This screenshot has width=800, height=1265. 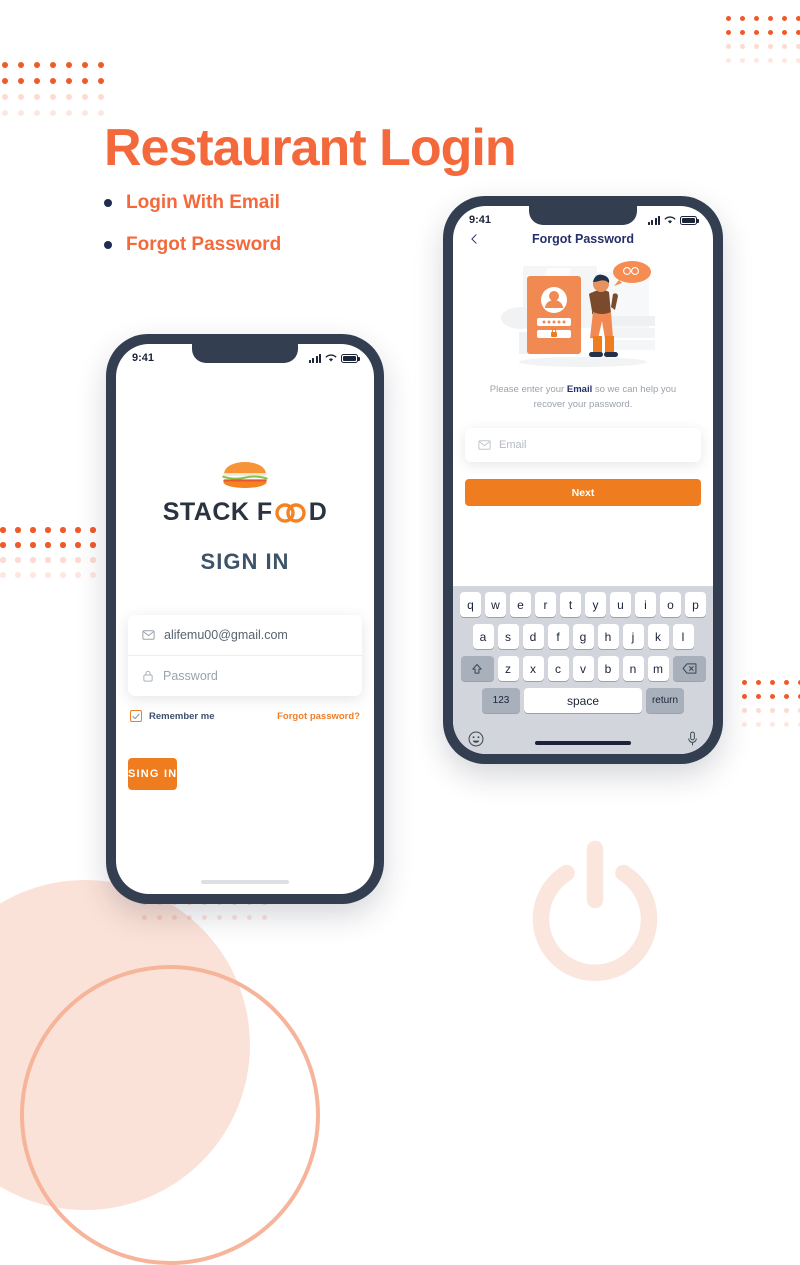 What do you see at coordinates (658, 668) in the screenshot?
I see `key-m: m` at bounding box center [658, 668].